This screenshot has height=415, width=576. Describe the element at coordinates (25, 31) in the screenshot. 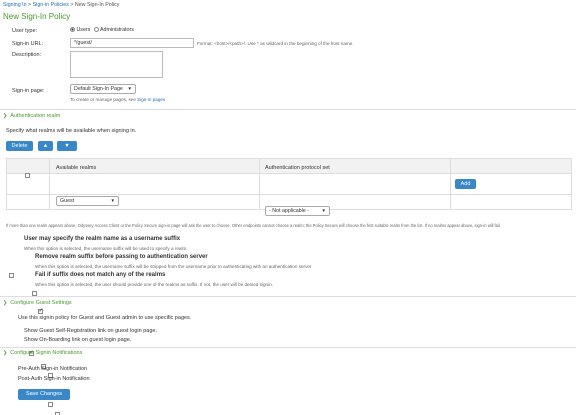

I see `user-type-label: User type:` at that location.